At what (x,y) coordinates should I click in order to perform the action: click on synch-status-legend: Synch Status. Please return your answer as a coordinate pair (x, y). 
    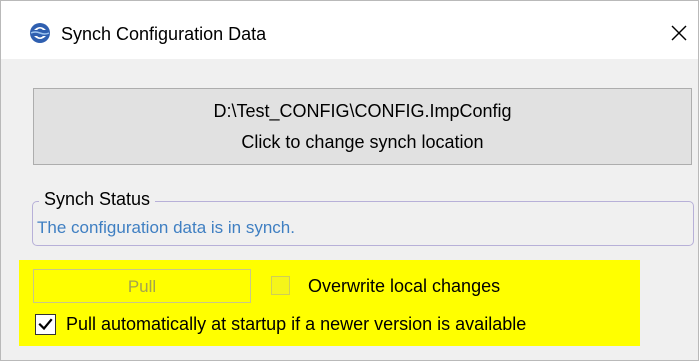
    Looking at the image, I should click on (97, 199).